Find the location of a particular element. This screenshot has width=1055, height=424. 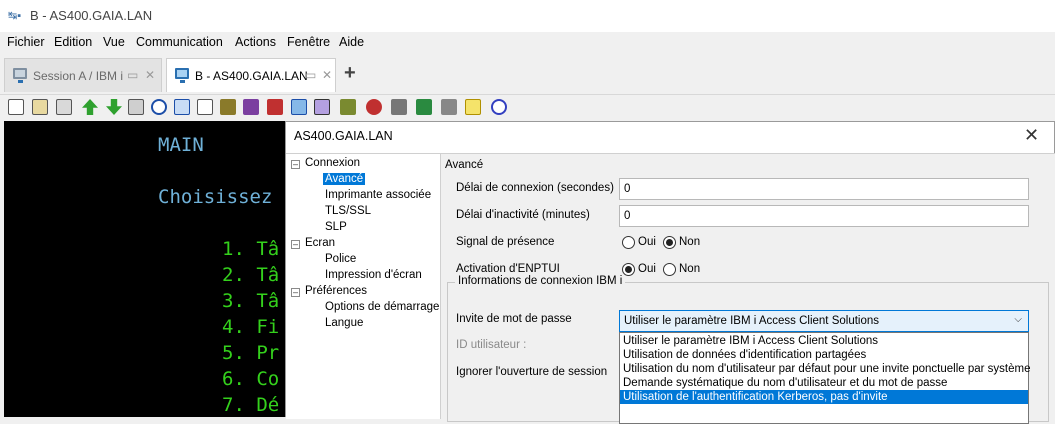

keepalive-label: Signal de présence is located at coordinates (505, 242).